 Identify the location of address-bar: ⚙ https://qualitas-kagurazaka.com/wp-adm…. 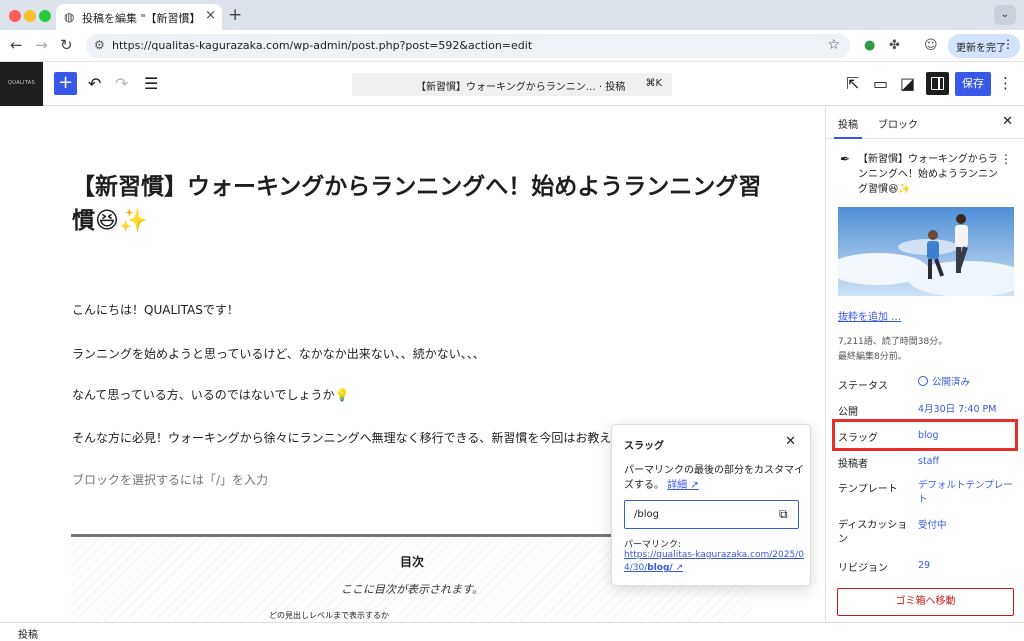
(468, 46).